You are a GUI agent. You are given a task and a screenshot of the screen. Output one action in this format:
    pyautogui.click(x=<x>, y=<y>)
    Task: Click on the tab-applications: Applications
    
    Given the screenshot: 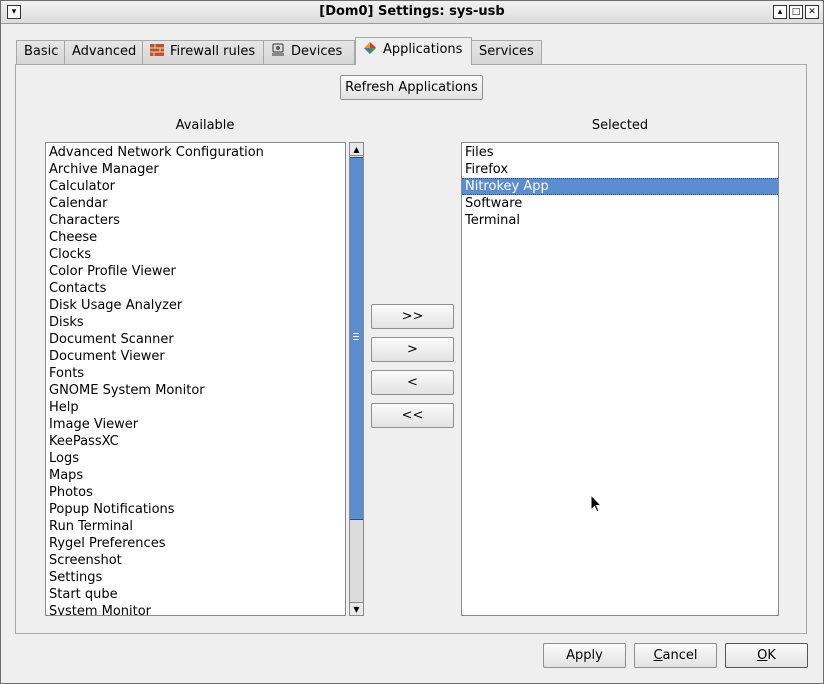 What is the action you would take?
    pyautogui.click(x=413, y=51)
    